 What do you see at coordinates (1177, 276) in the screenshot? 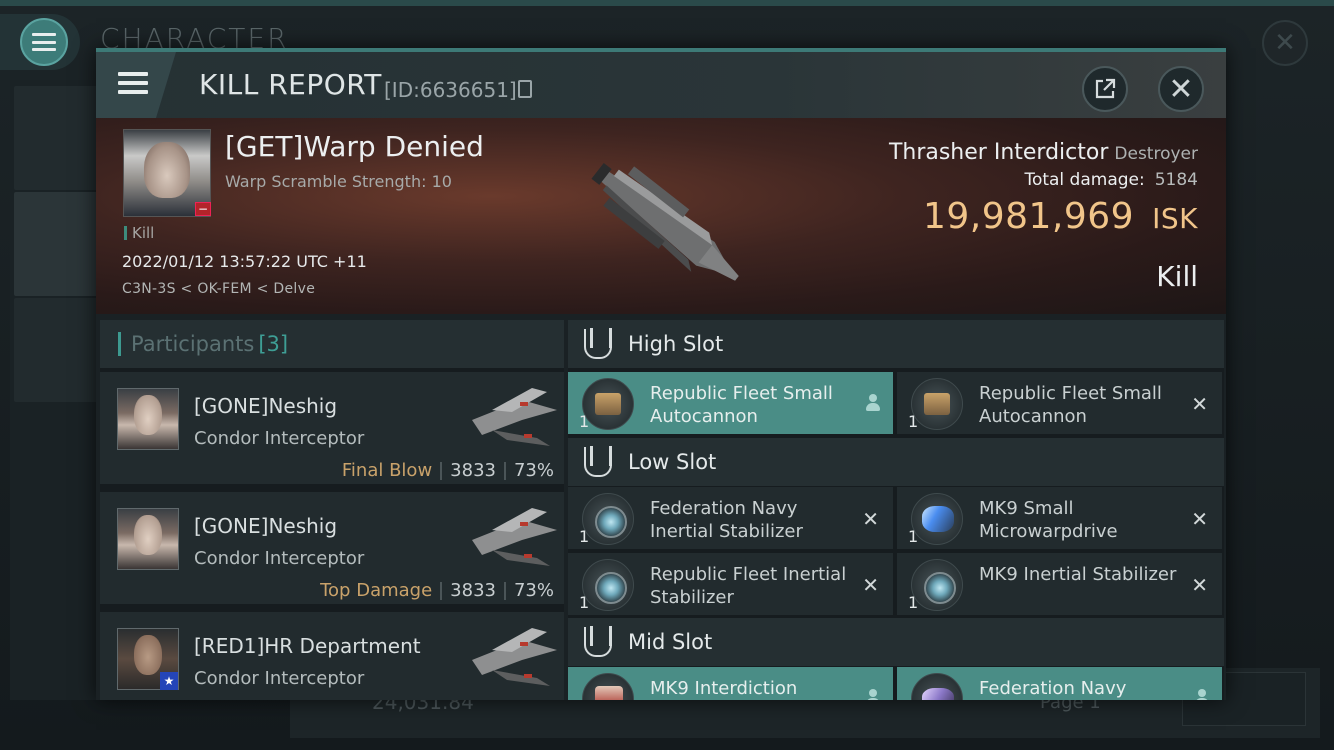
I see `result-label: Kill` at bounding box center [1177, 276].